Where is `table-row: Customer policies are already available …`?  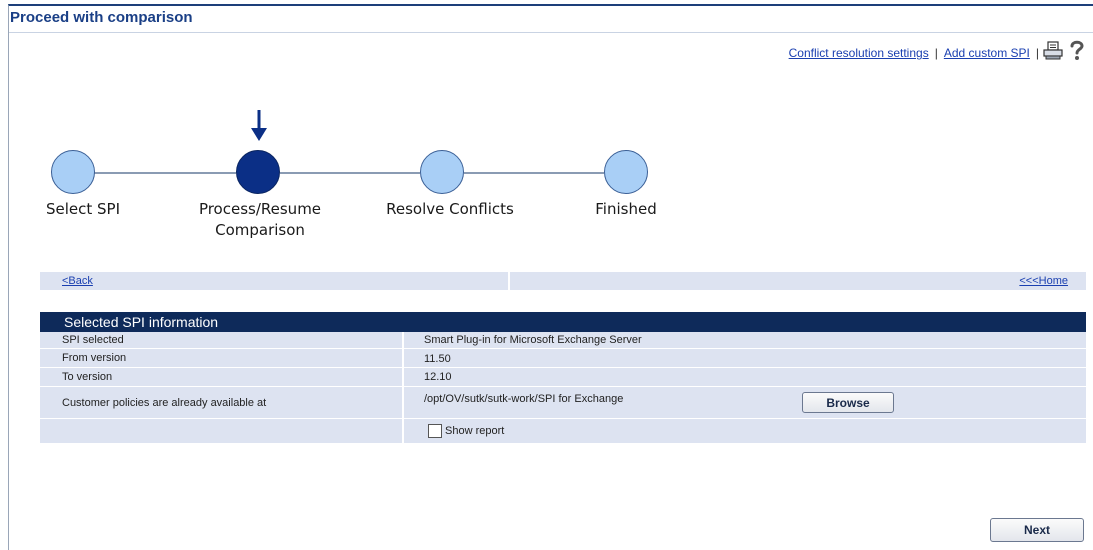
table-row: Customer policies are already available … is located at coordinates (563, 403).